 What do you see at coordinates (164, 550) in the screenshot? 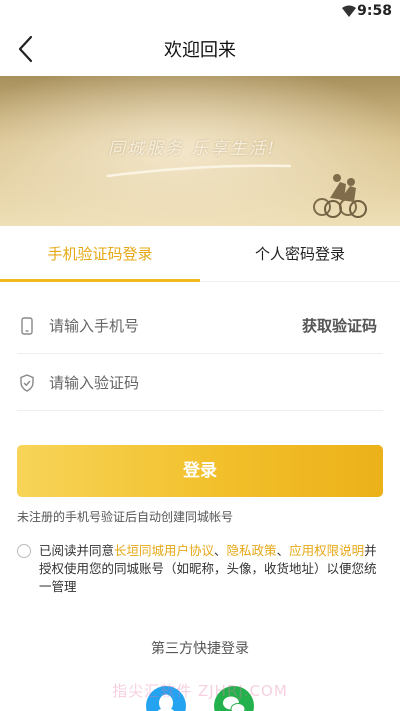
I see `user-agreement-link: 长垣同城用户协议` at bounding box center [164, 550].